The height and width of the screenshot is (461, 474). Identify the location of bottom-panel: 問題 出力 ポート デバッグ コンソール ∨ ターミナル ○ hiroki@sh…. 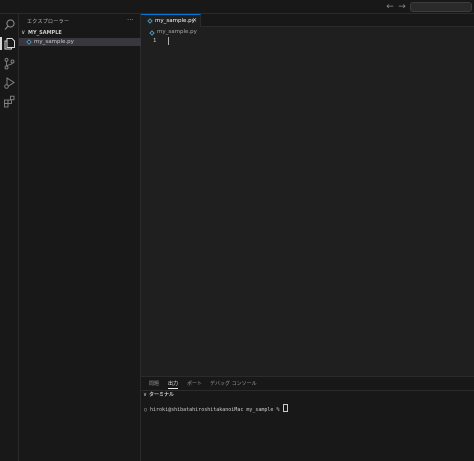
(307, 418).